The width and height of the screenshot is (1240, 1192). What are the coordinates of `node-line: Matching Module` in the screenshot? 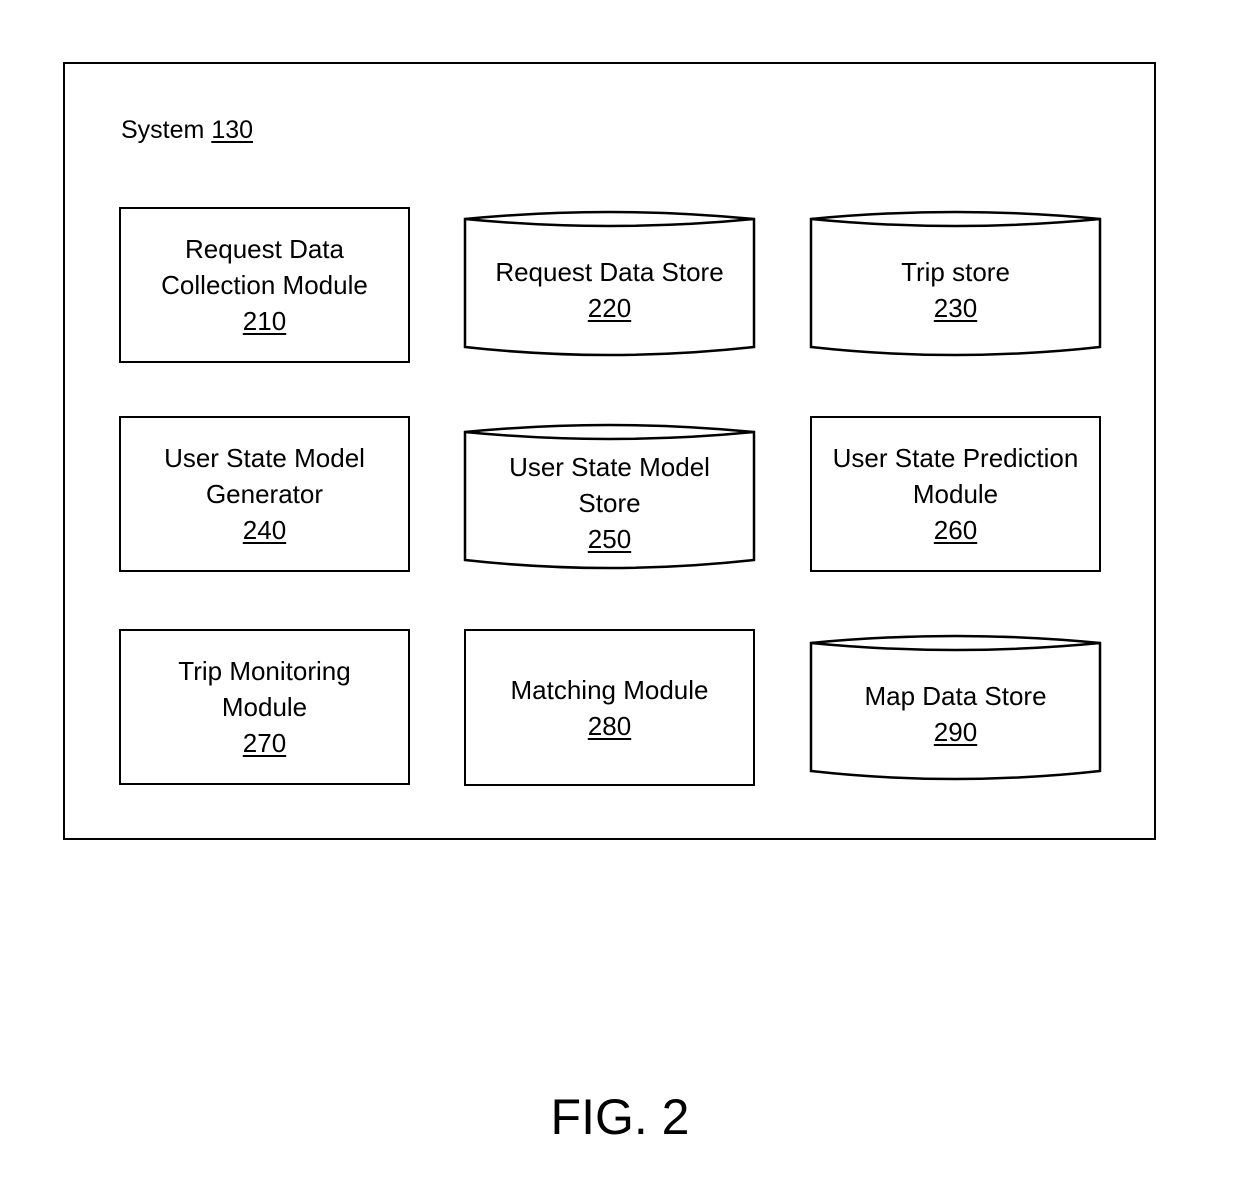 It's located at (609, 689).